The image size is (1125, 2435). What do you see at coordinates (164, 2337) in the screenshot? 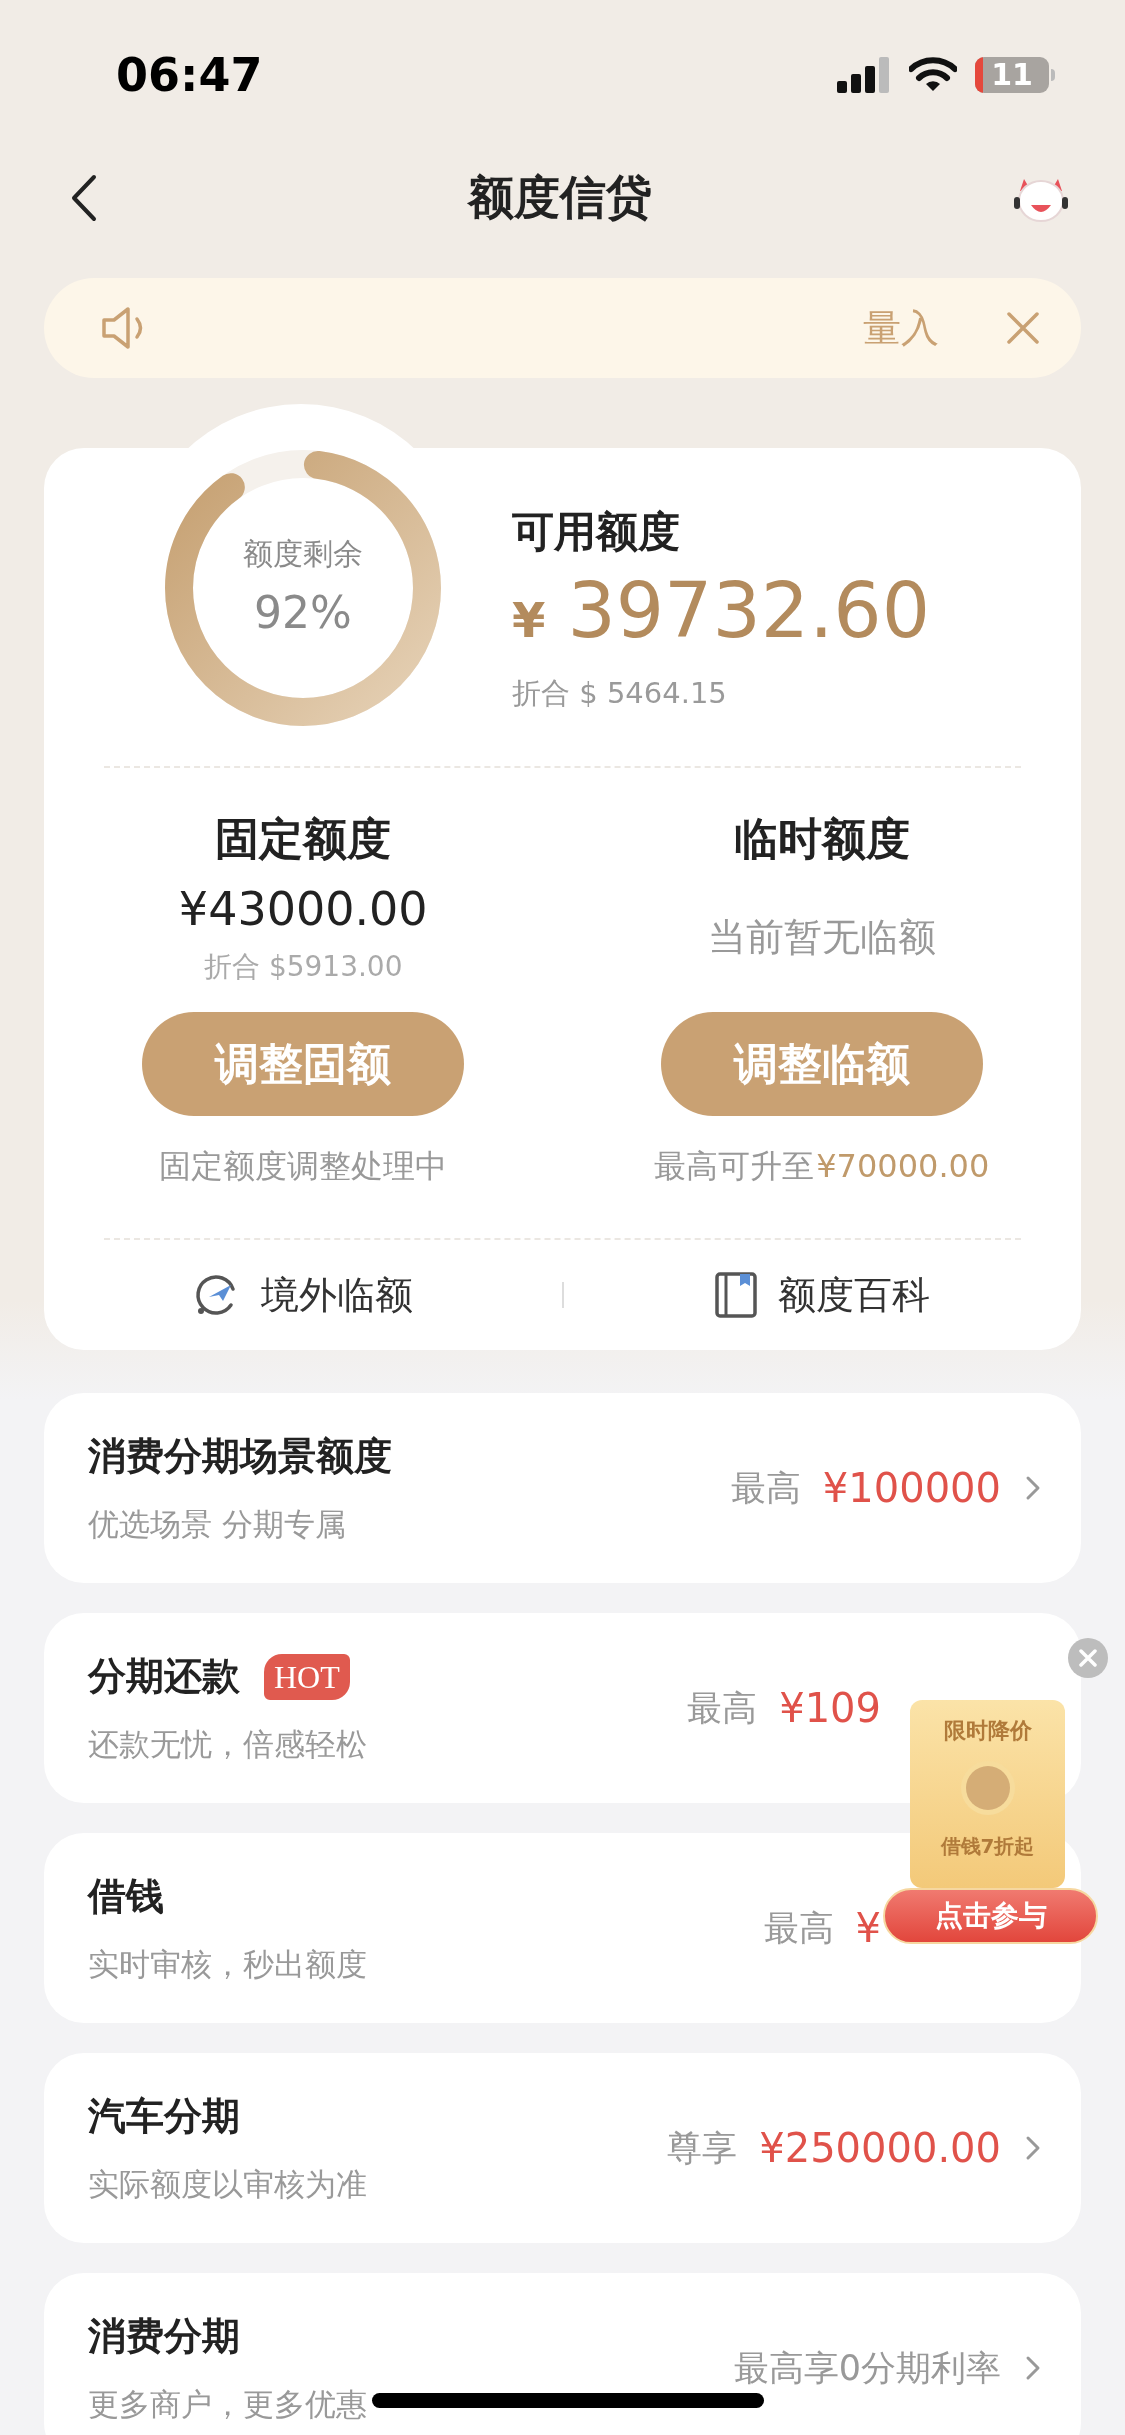
I see `product-title: 消费分期` at bounding box center [164, 2337].